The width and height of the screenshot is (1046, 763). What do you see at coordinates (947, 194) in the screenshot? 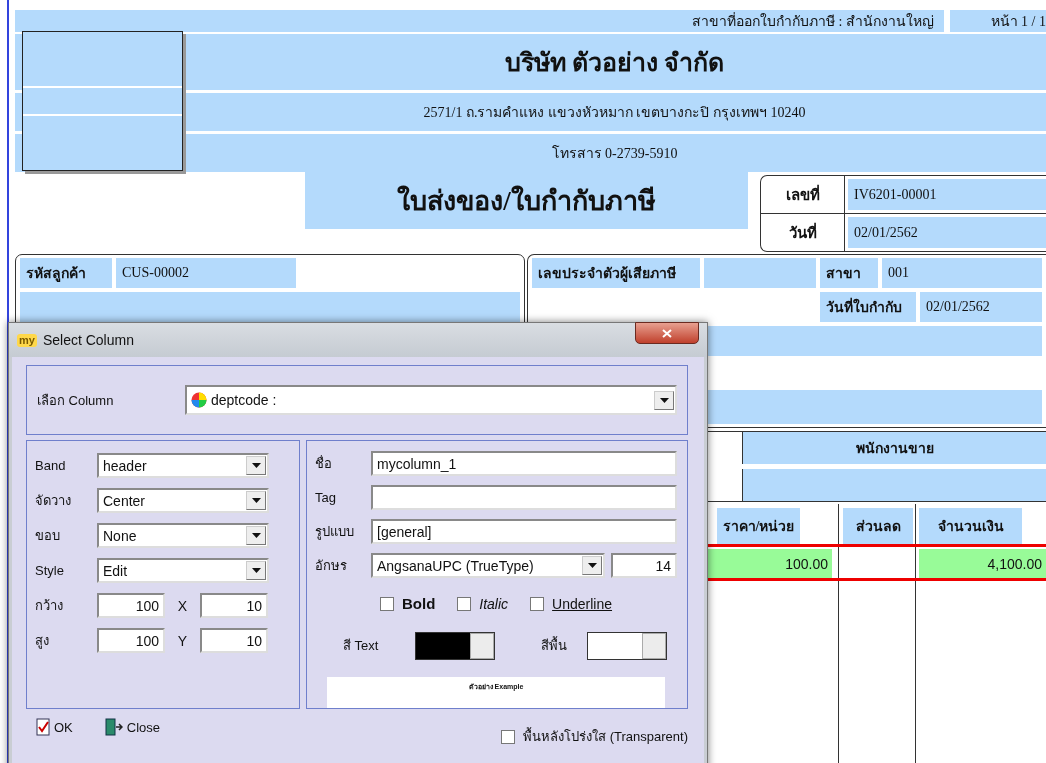
I see `field-value: IV6201-00001` at bounding box center [947, 194].